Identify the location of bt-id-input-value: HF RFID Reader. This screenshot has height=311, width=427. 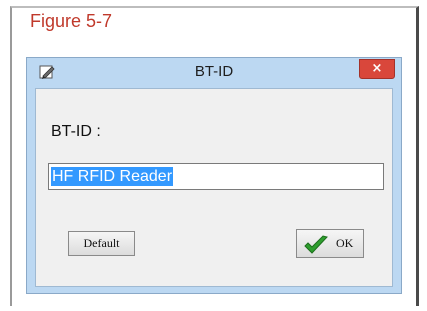
(112, 176).